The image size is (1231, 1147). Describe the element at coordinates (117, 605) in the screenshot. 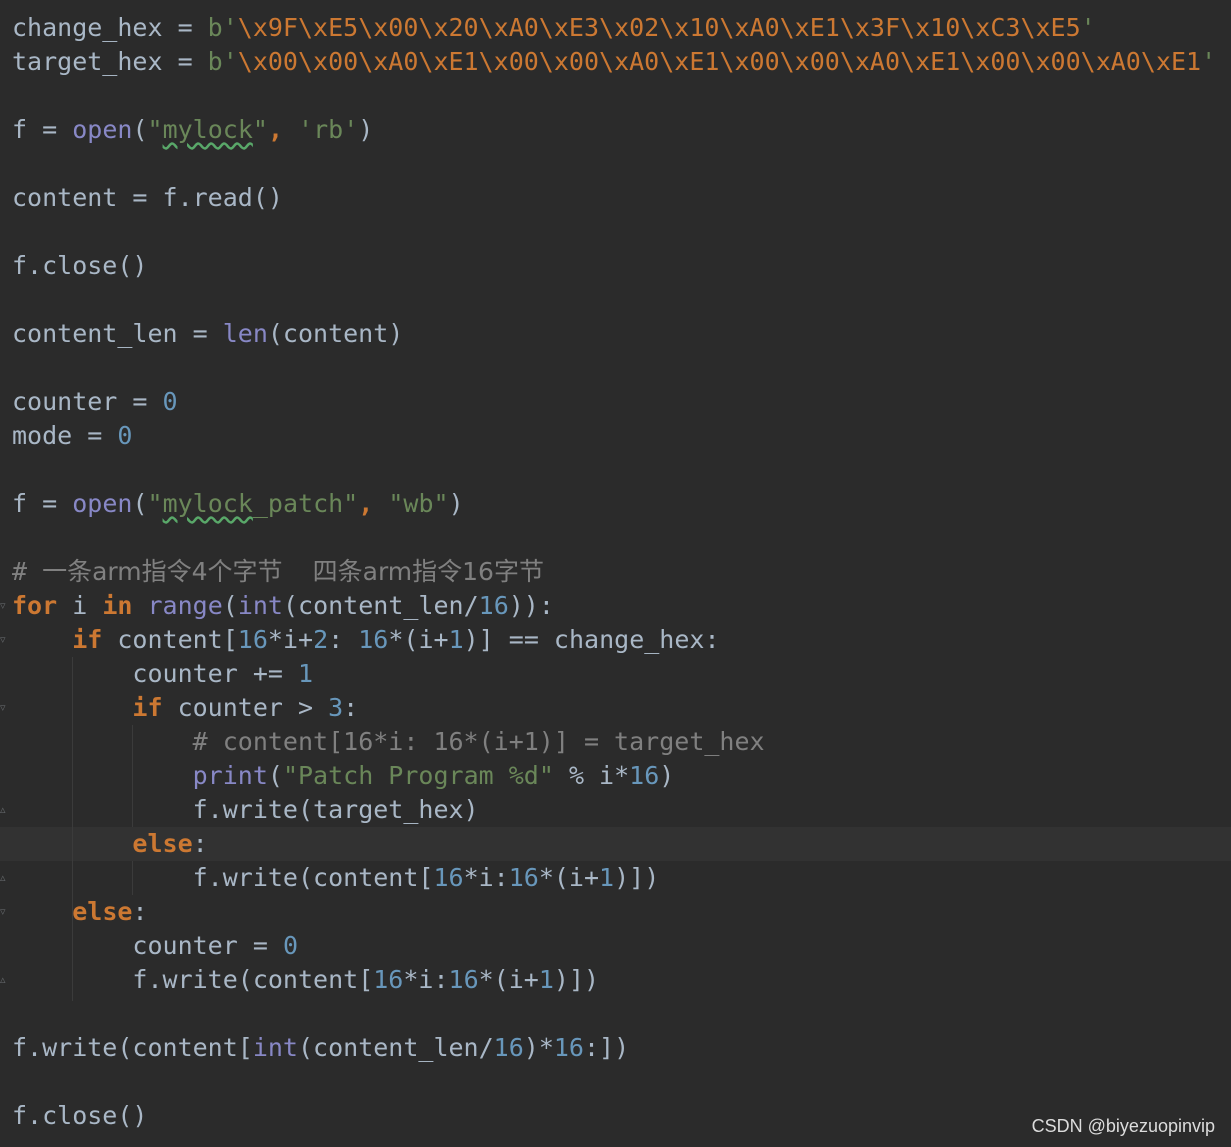

I see `keyword: in` at that location.